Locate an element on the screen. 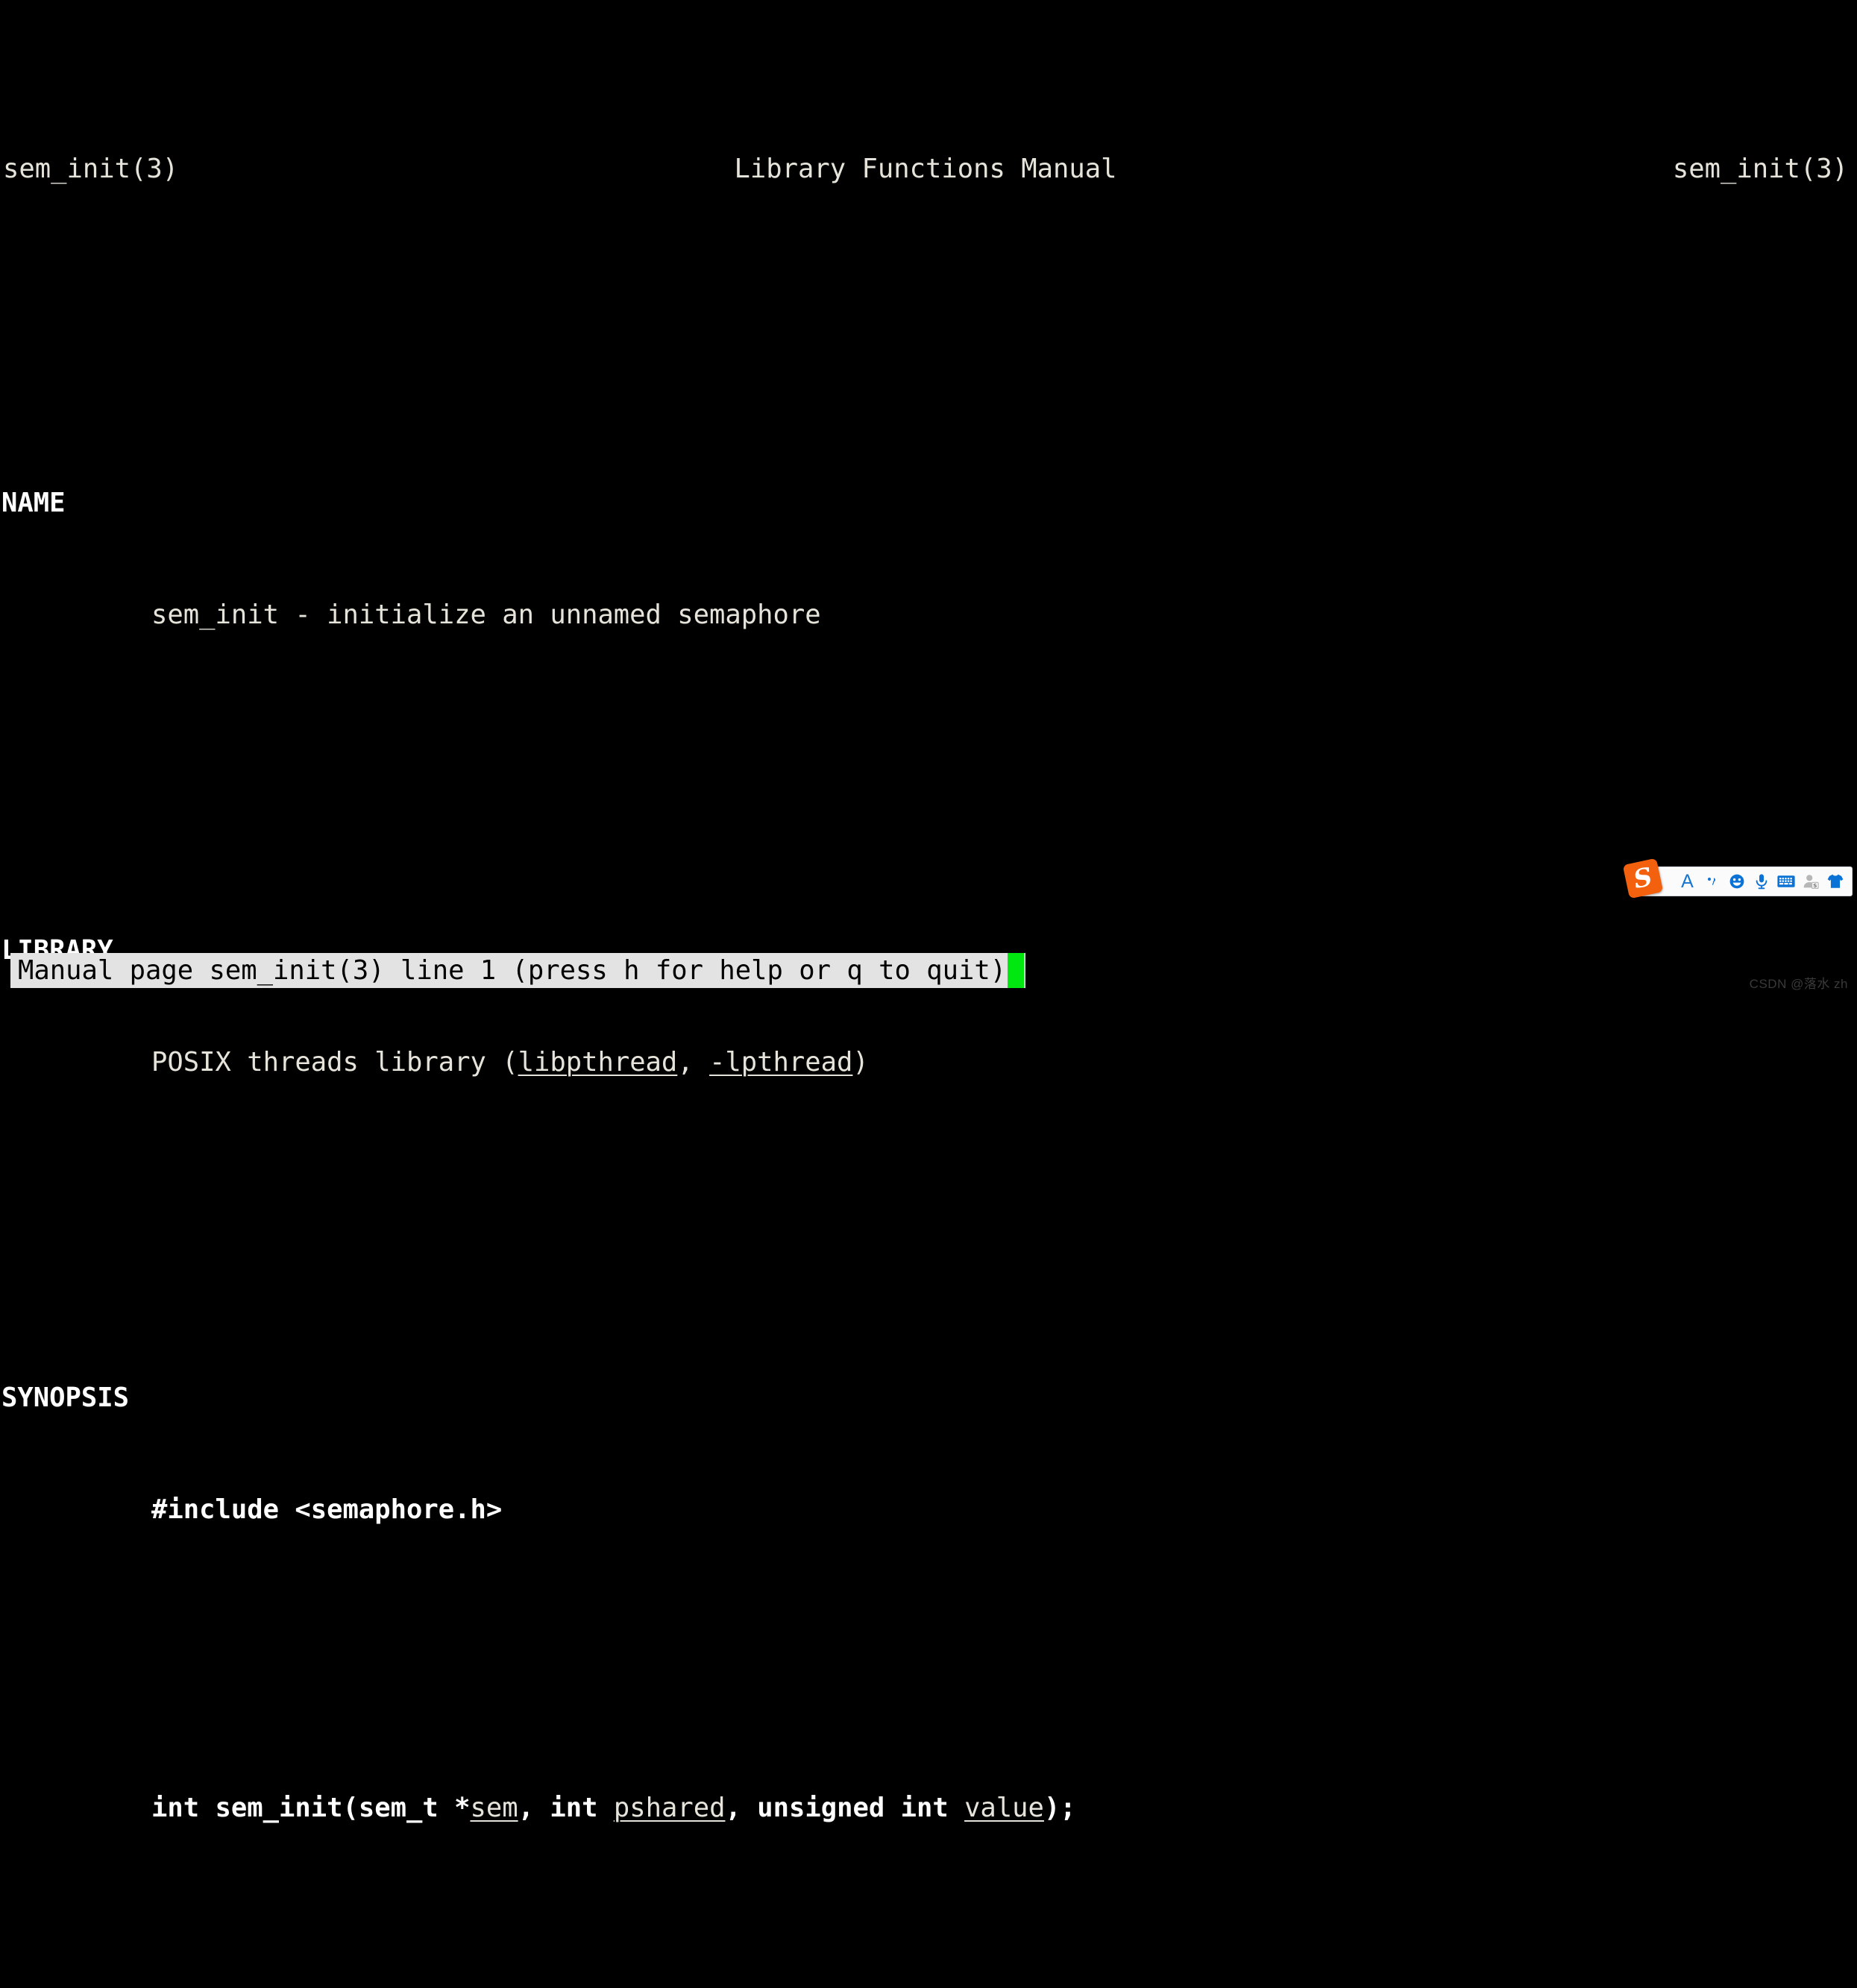  emoji-icon is located at coordinates (1736, 881).